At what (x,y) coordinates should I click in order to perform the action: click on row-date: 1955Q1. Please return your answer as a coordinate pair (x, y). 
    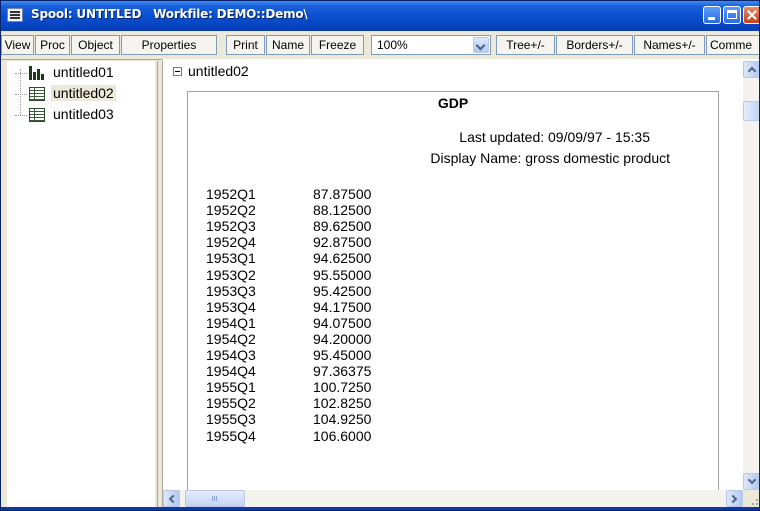
    Looking at the image, I should click on (231, 387).